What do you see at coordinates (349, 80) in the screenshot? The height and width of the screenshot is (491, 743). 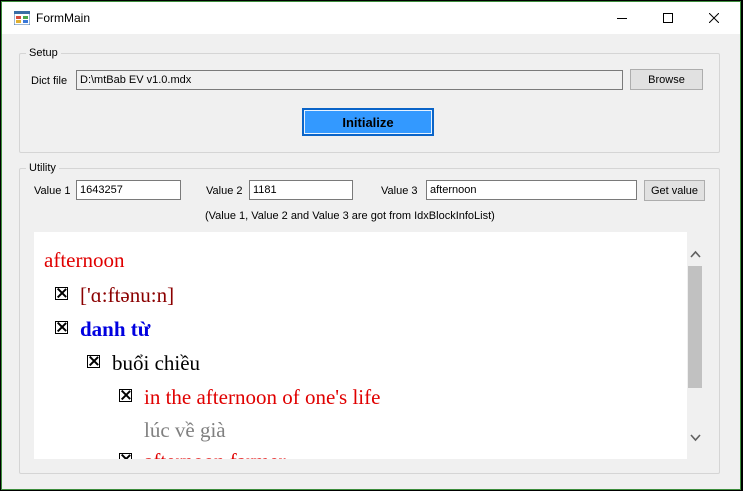 I see `dict-file-field` at bounding box center [349, 80].